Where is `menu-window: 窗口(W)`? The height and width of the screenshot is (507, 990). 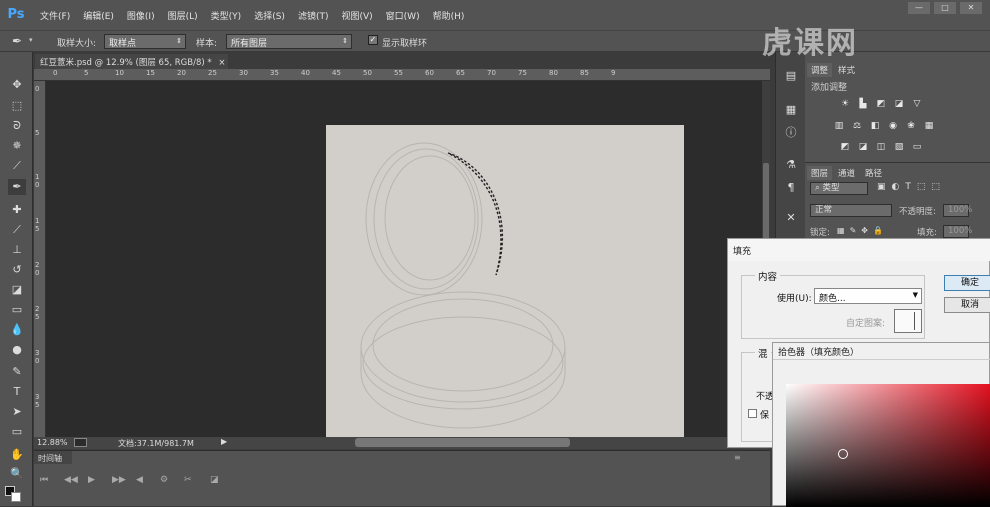
menu-window: 窗口(W) is located at coordinates (403, 15).